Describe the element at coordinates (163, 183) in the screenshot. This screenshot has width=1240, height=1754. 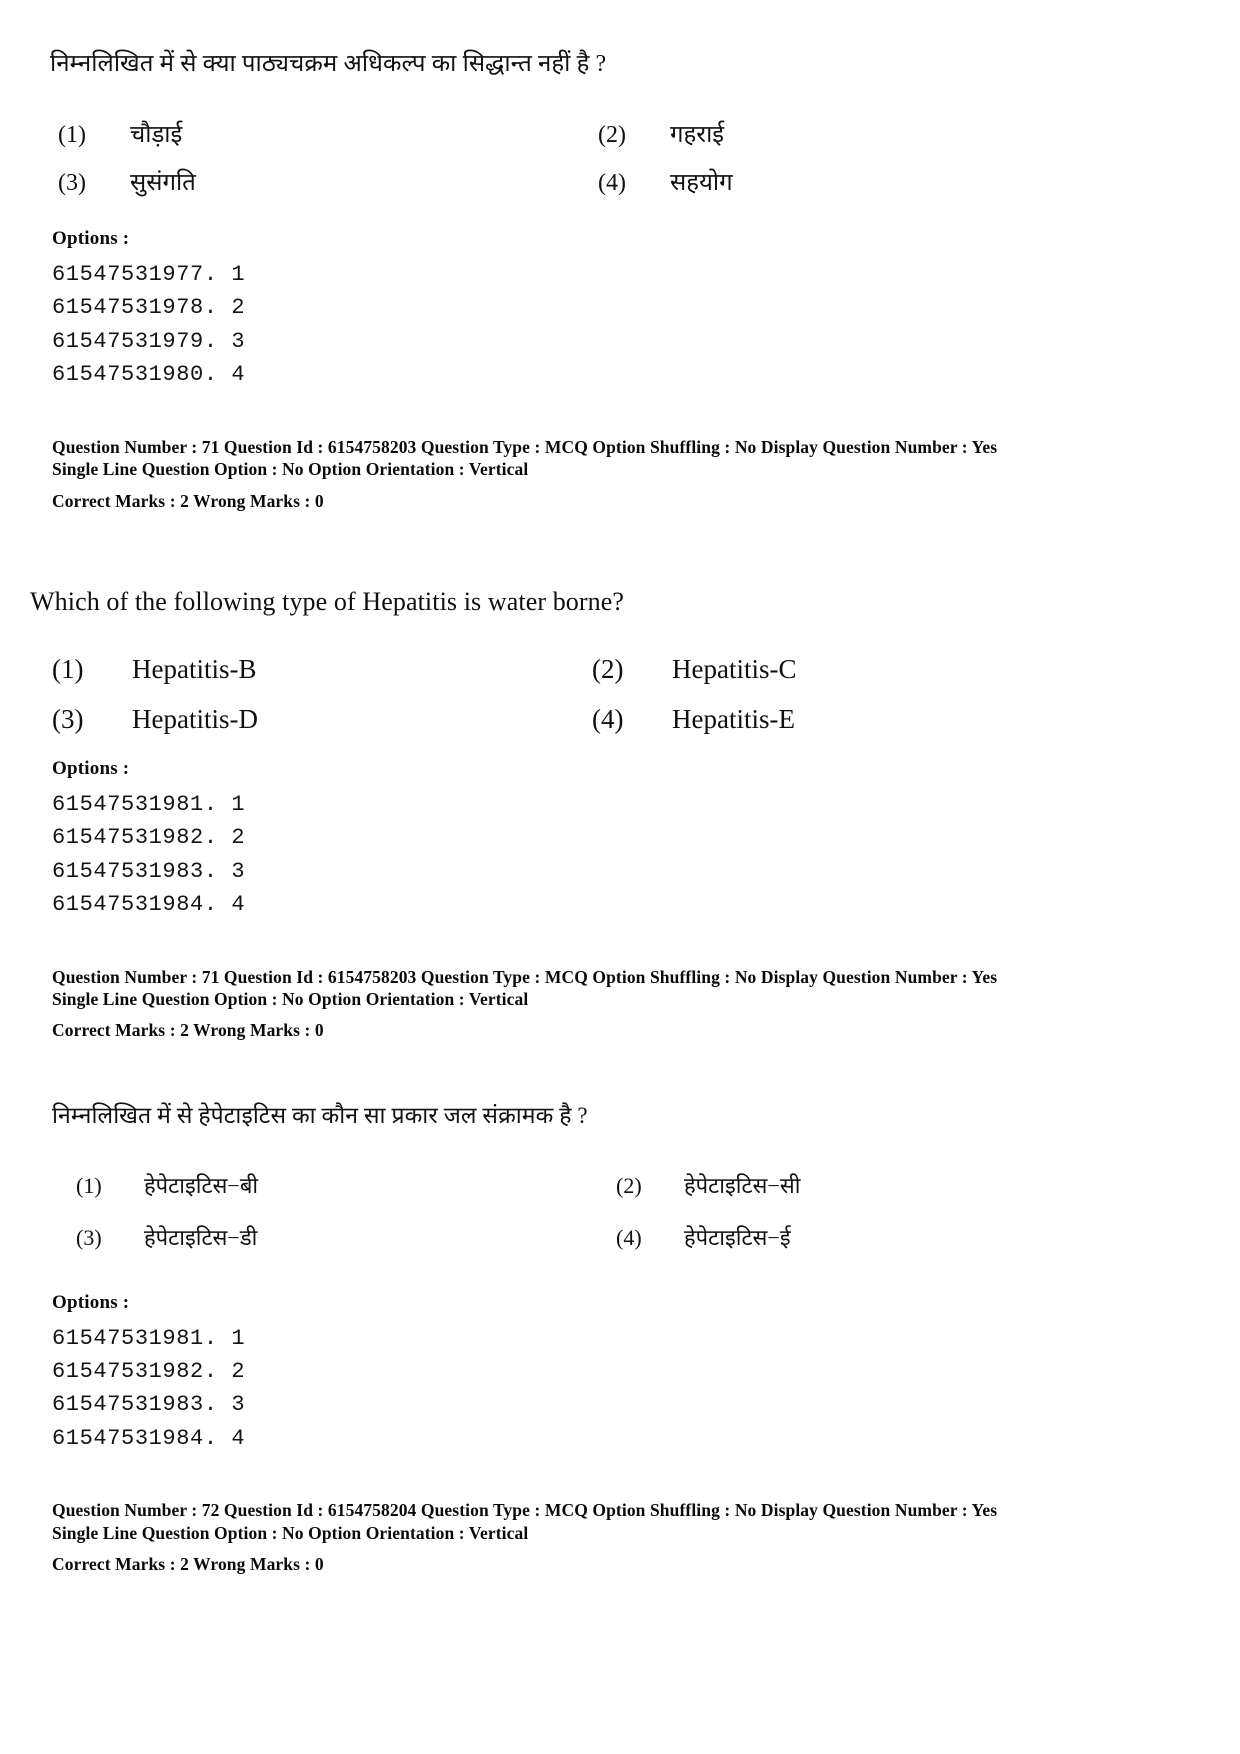
I see `option-label: सुसंगति` at that location.